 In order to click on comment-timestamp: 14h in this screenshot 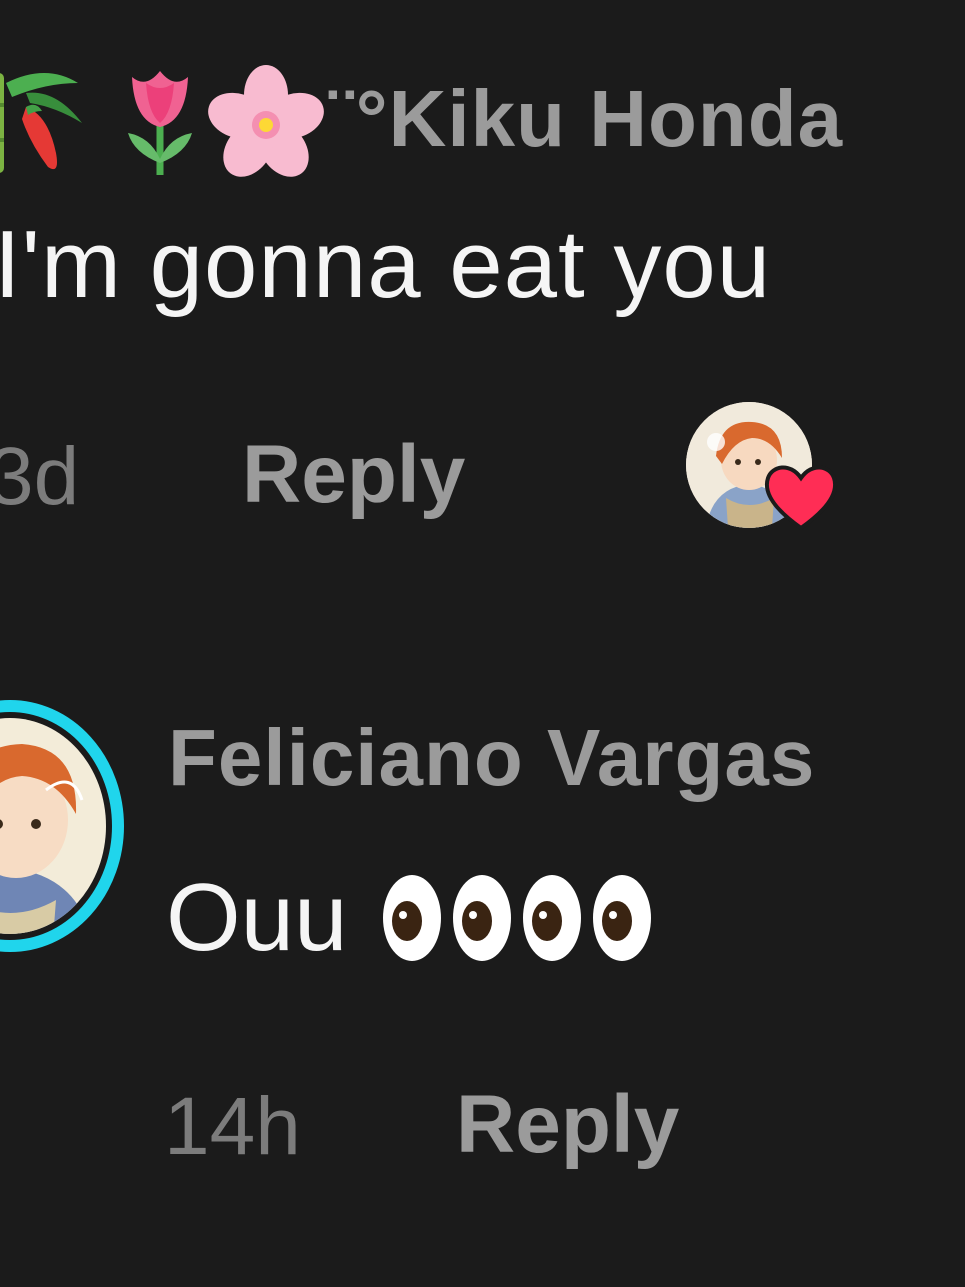, I will do `click(232, 1126)`.